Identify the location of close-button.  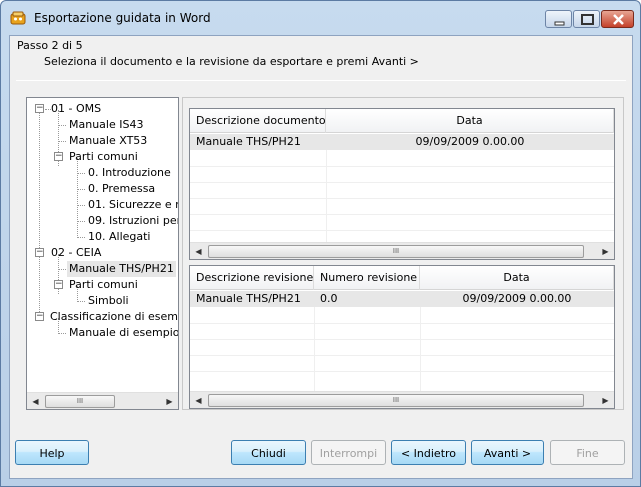
(617, 19).